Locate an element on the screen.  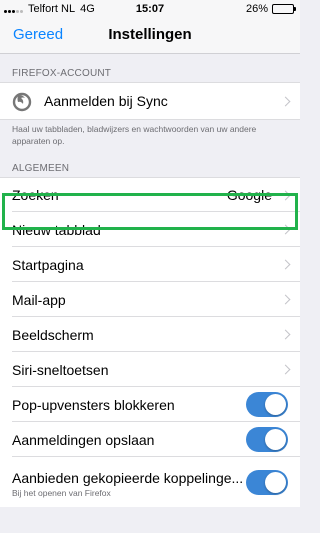
settings-row-nieuw-tabblad: Nieuw tabblad is located at coordinates (150, 229).